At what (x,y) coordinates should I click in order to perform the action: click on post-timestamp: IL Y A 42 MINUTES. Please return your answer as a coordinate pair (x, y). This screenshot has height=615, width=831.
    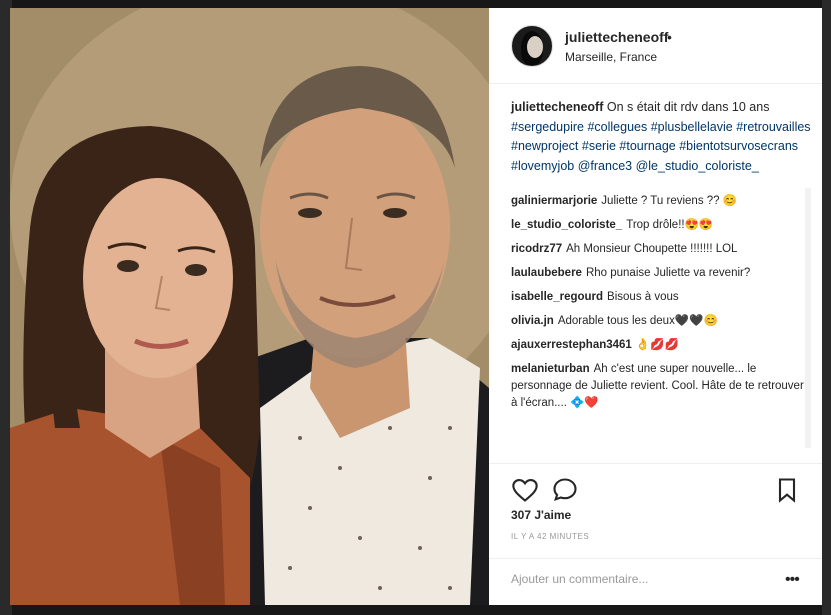
    Looking at the image, I should click on (550, 536).